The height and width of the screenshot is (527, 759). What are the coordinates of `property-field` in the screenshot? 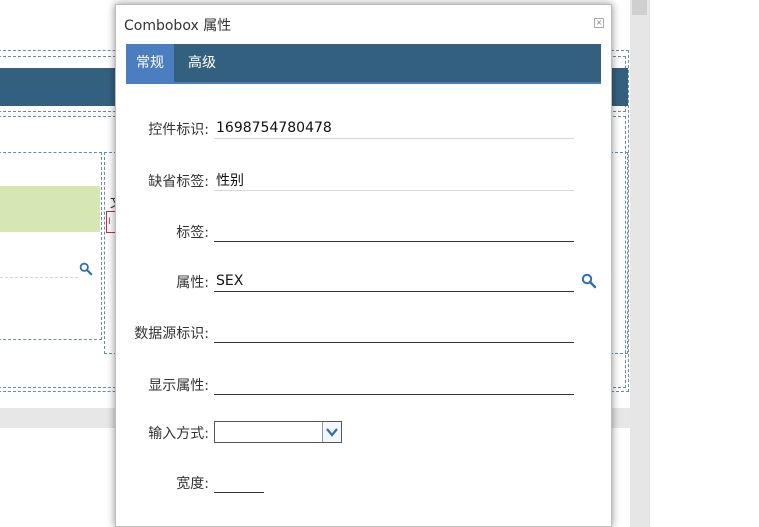 It's located at (394, 281).